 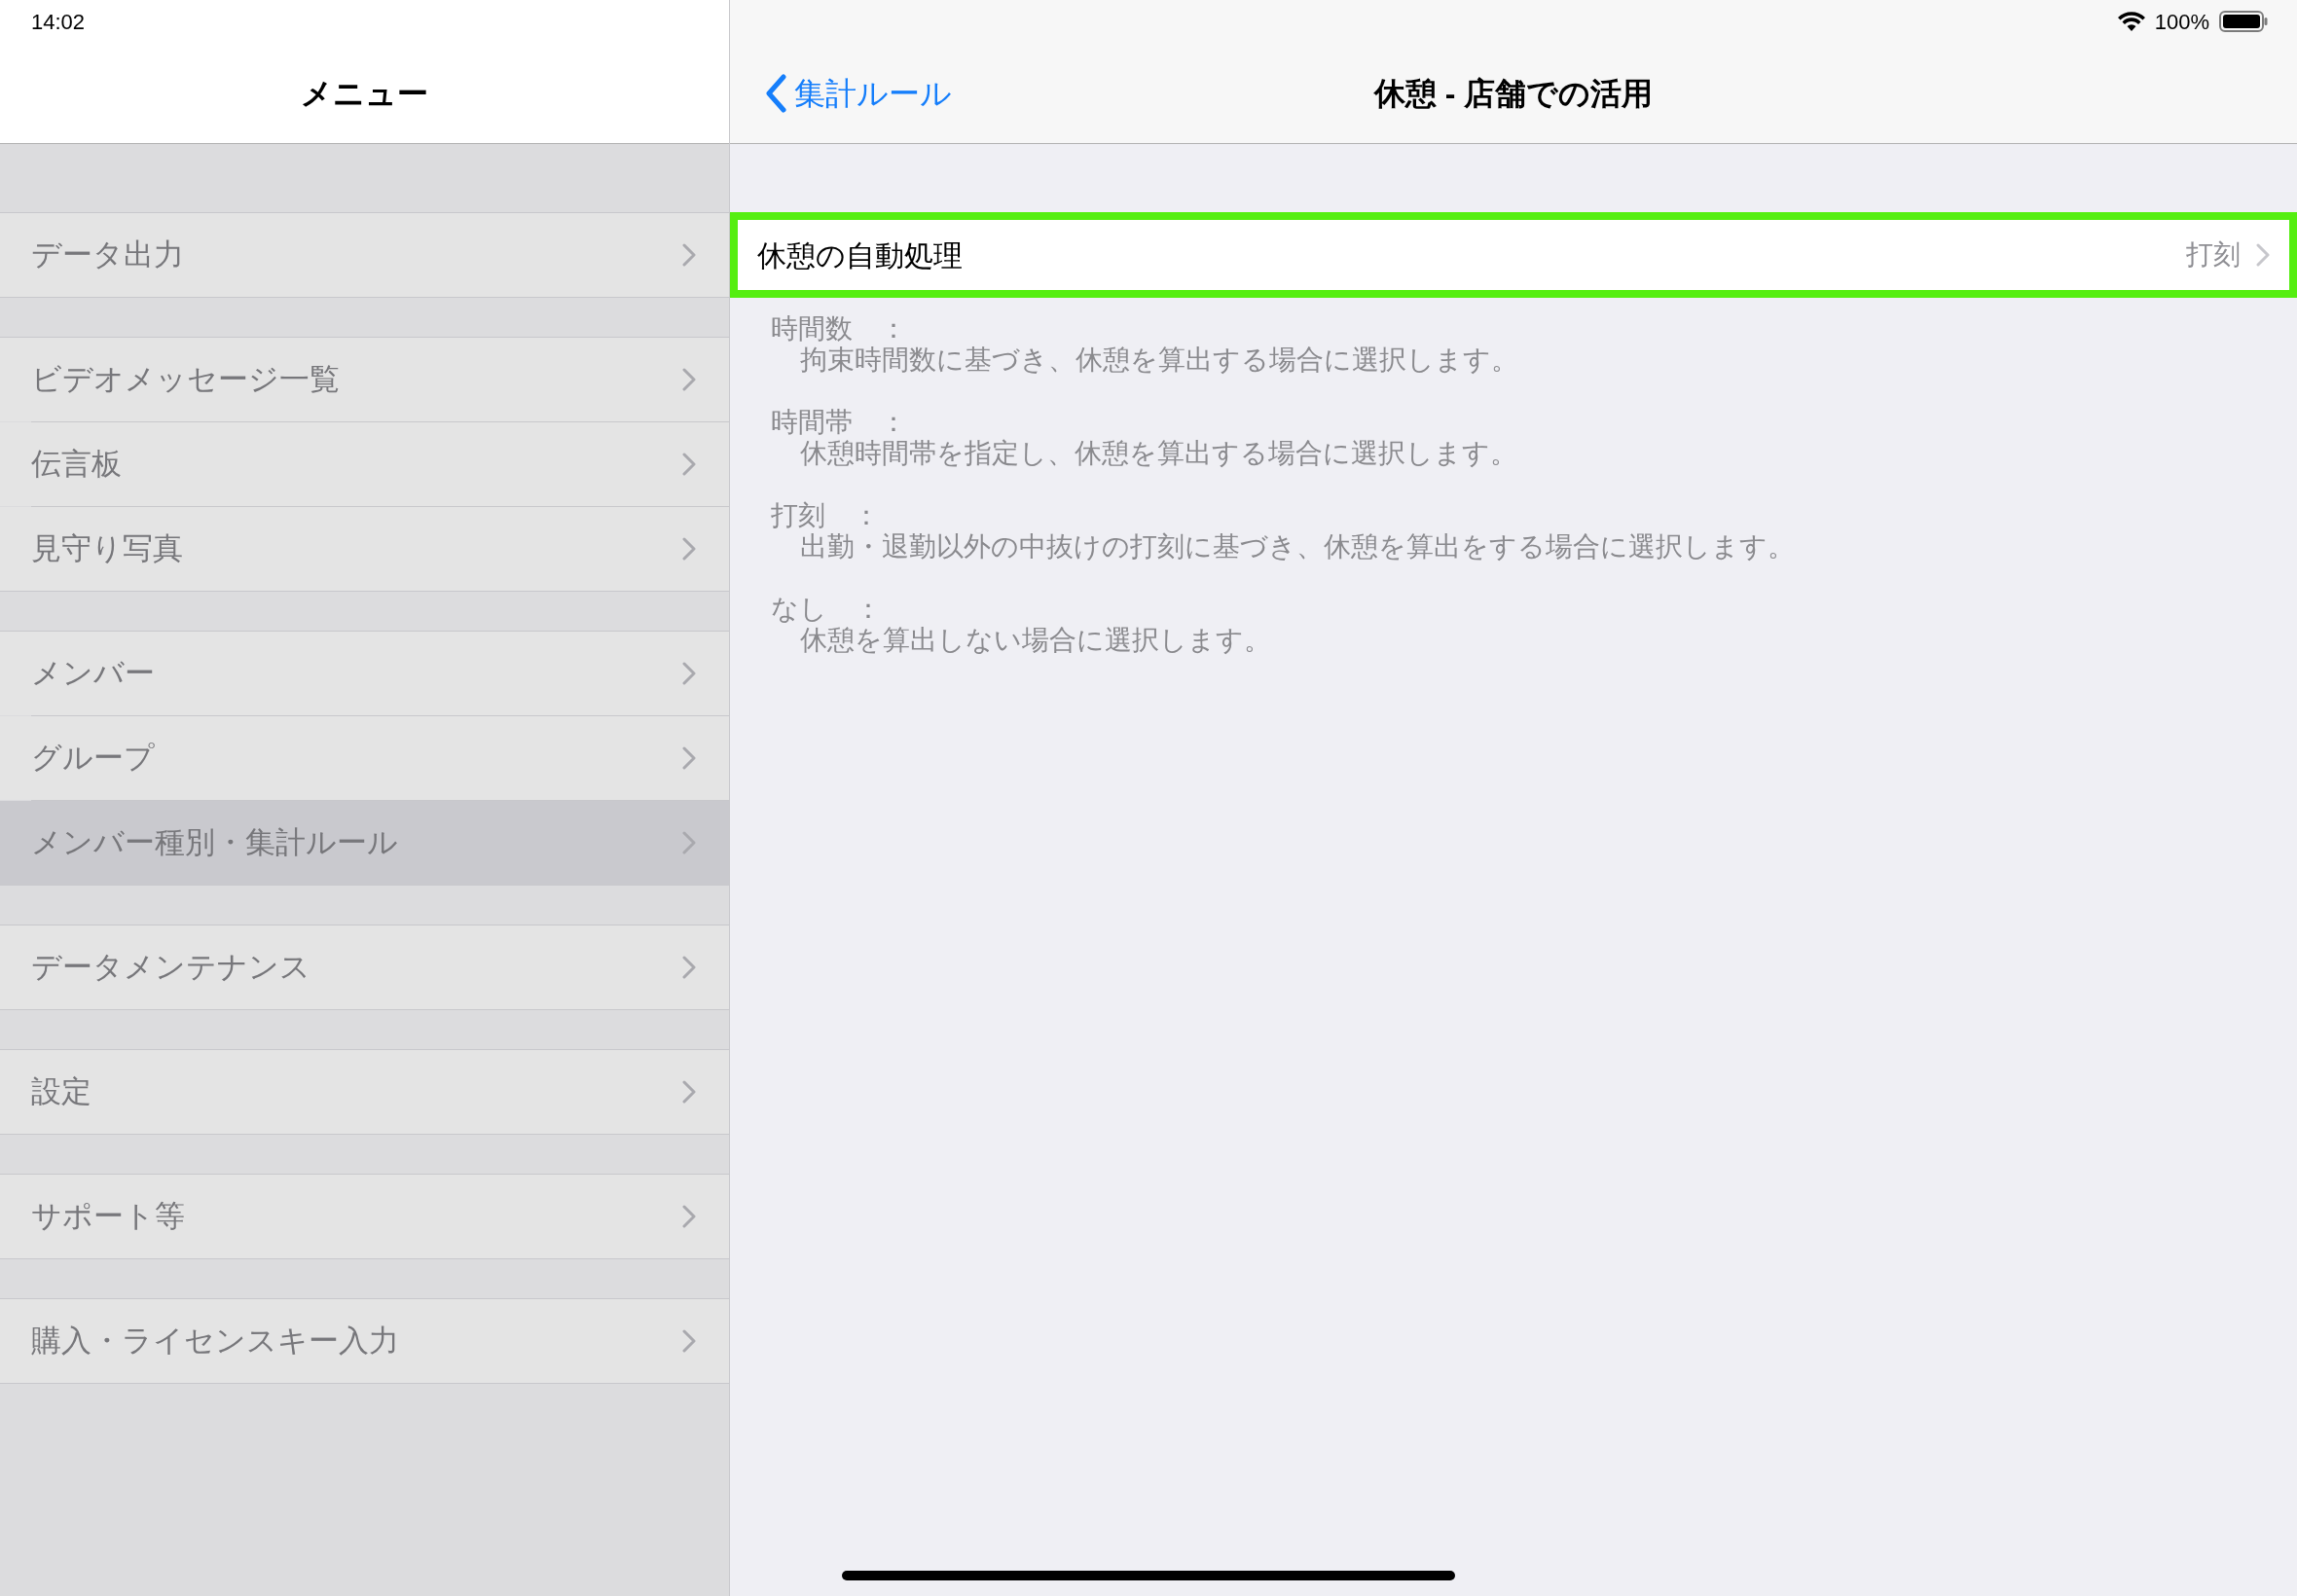 What do you see at coordinates (58, 22) in the screenshot?
I see `status-time: 14:02` at bounding box center [58, 22].